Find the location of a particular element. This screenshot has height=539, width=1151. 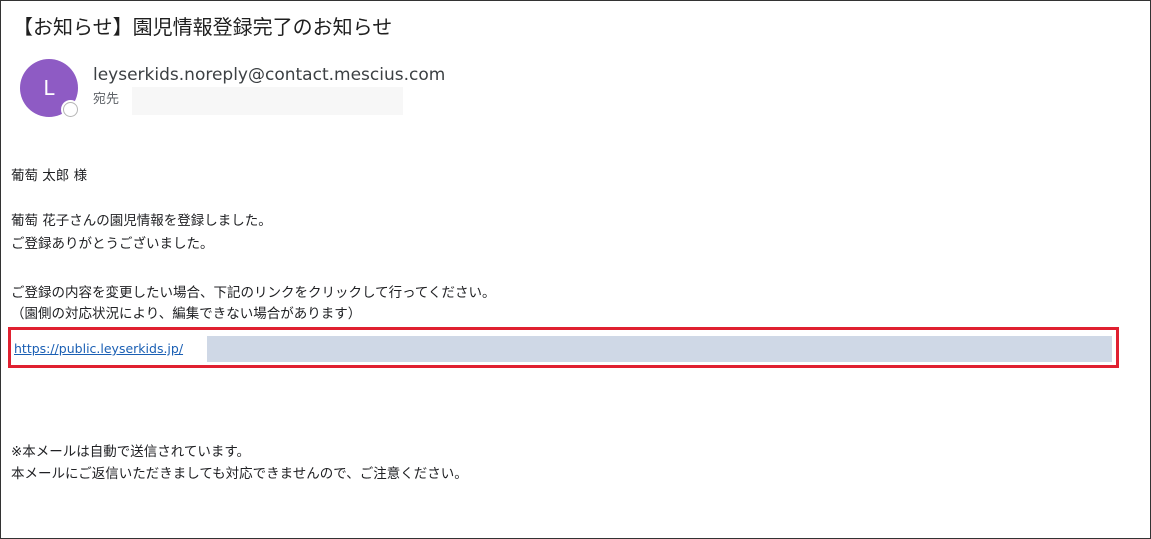

link-redacted is located at coordinates (659, 349).